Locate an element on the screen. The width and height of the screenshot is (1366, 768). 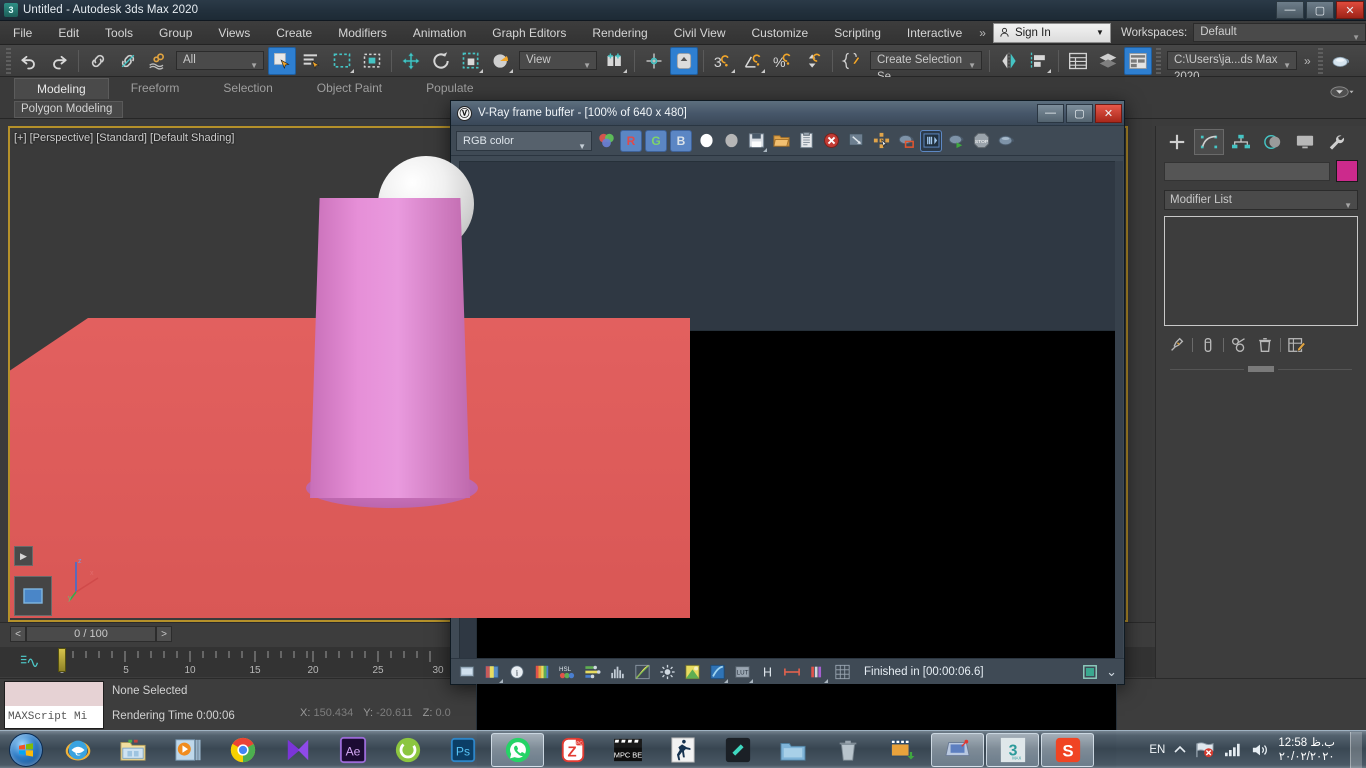
toggle-ribbon-button is located at coordinates (1138, 60).